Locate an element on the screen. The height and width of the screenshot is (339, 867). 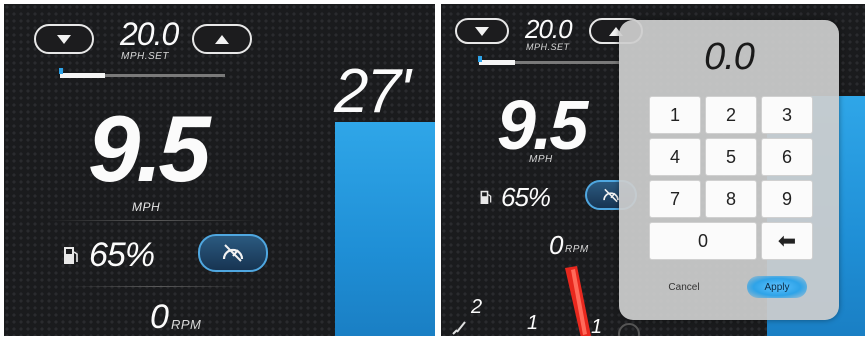
apply-label: Apply is located at coordinates (777, 287).